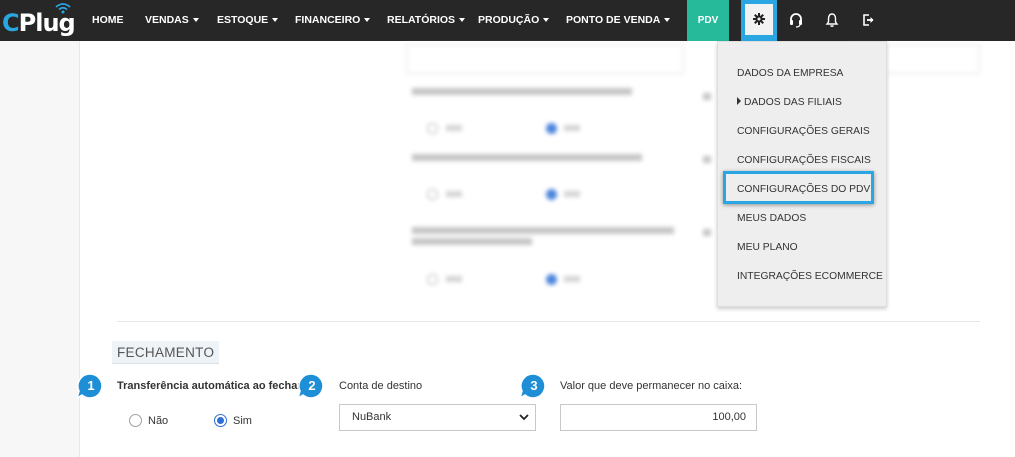 The image size is (1015, 457). What do you see at coordinates (803, 131) in the screenshot?
I see `menu-item-configuracoes-gerais: CONFIGURAÇÕES GERAIS` at bounding box center [803, 131].